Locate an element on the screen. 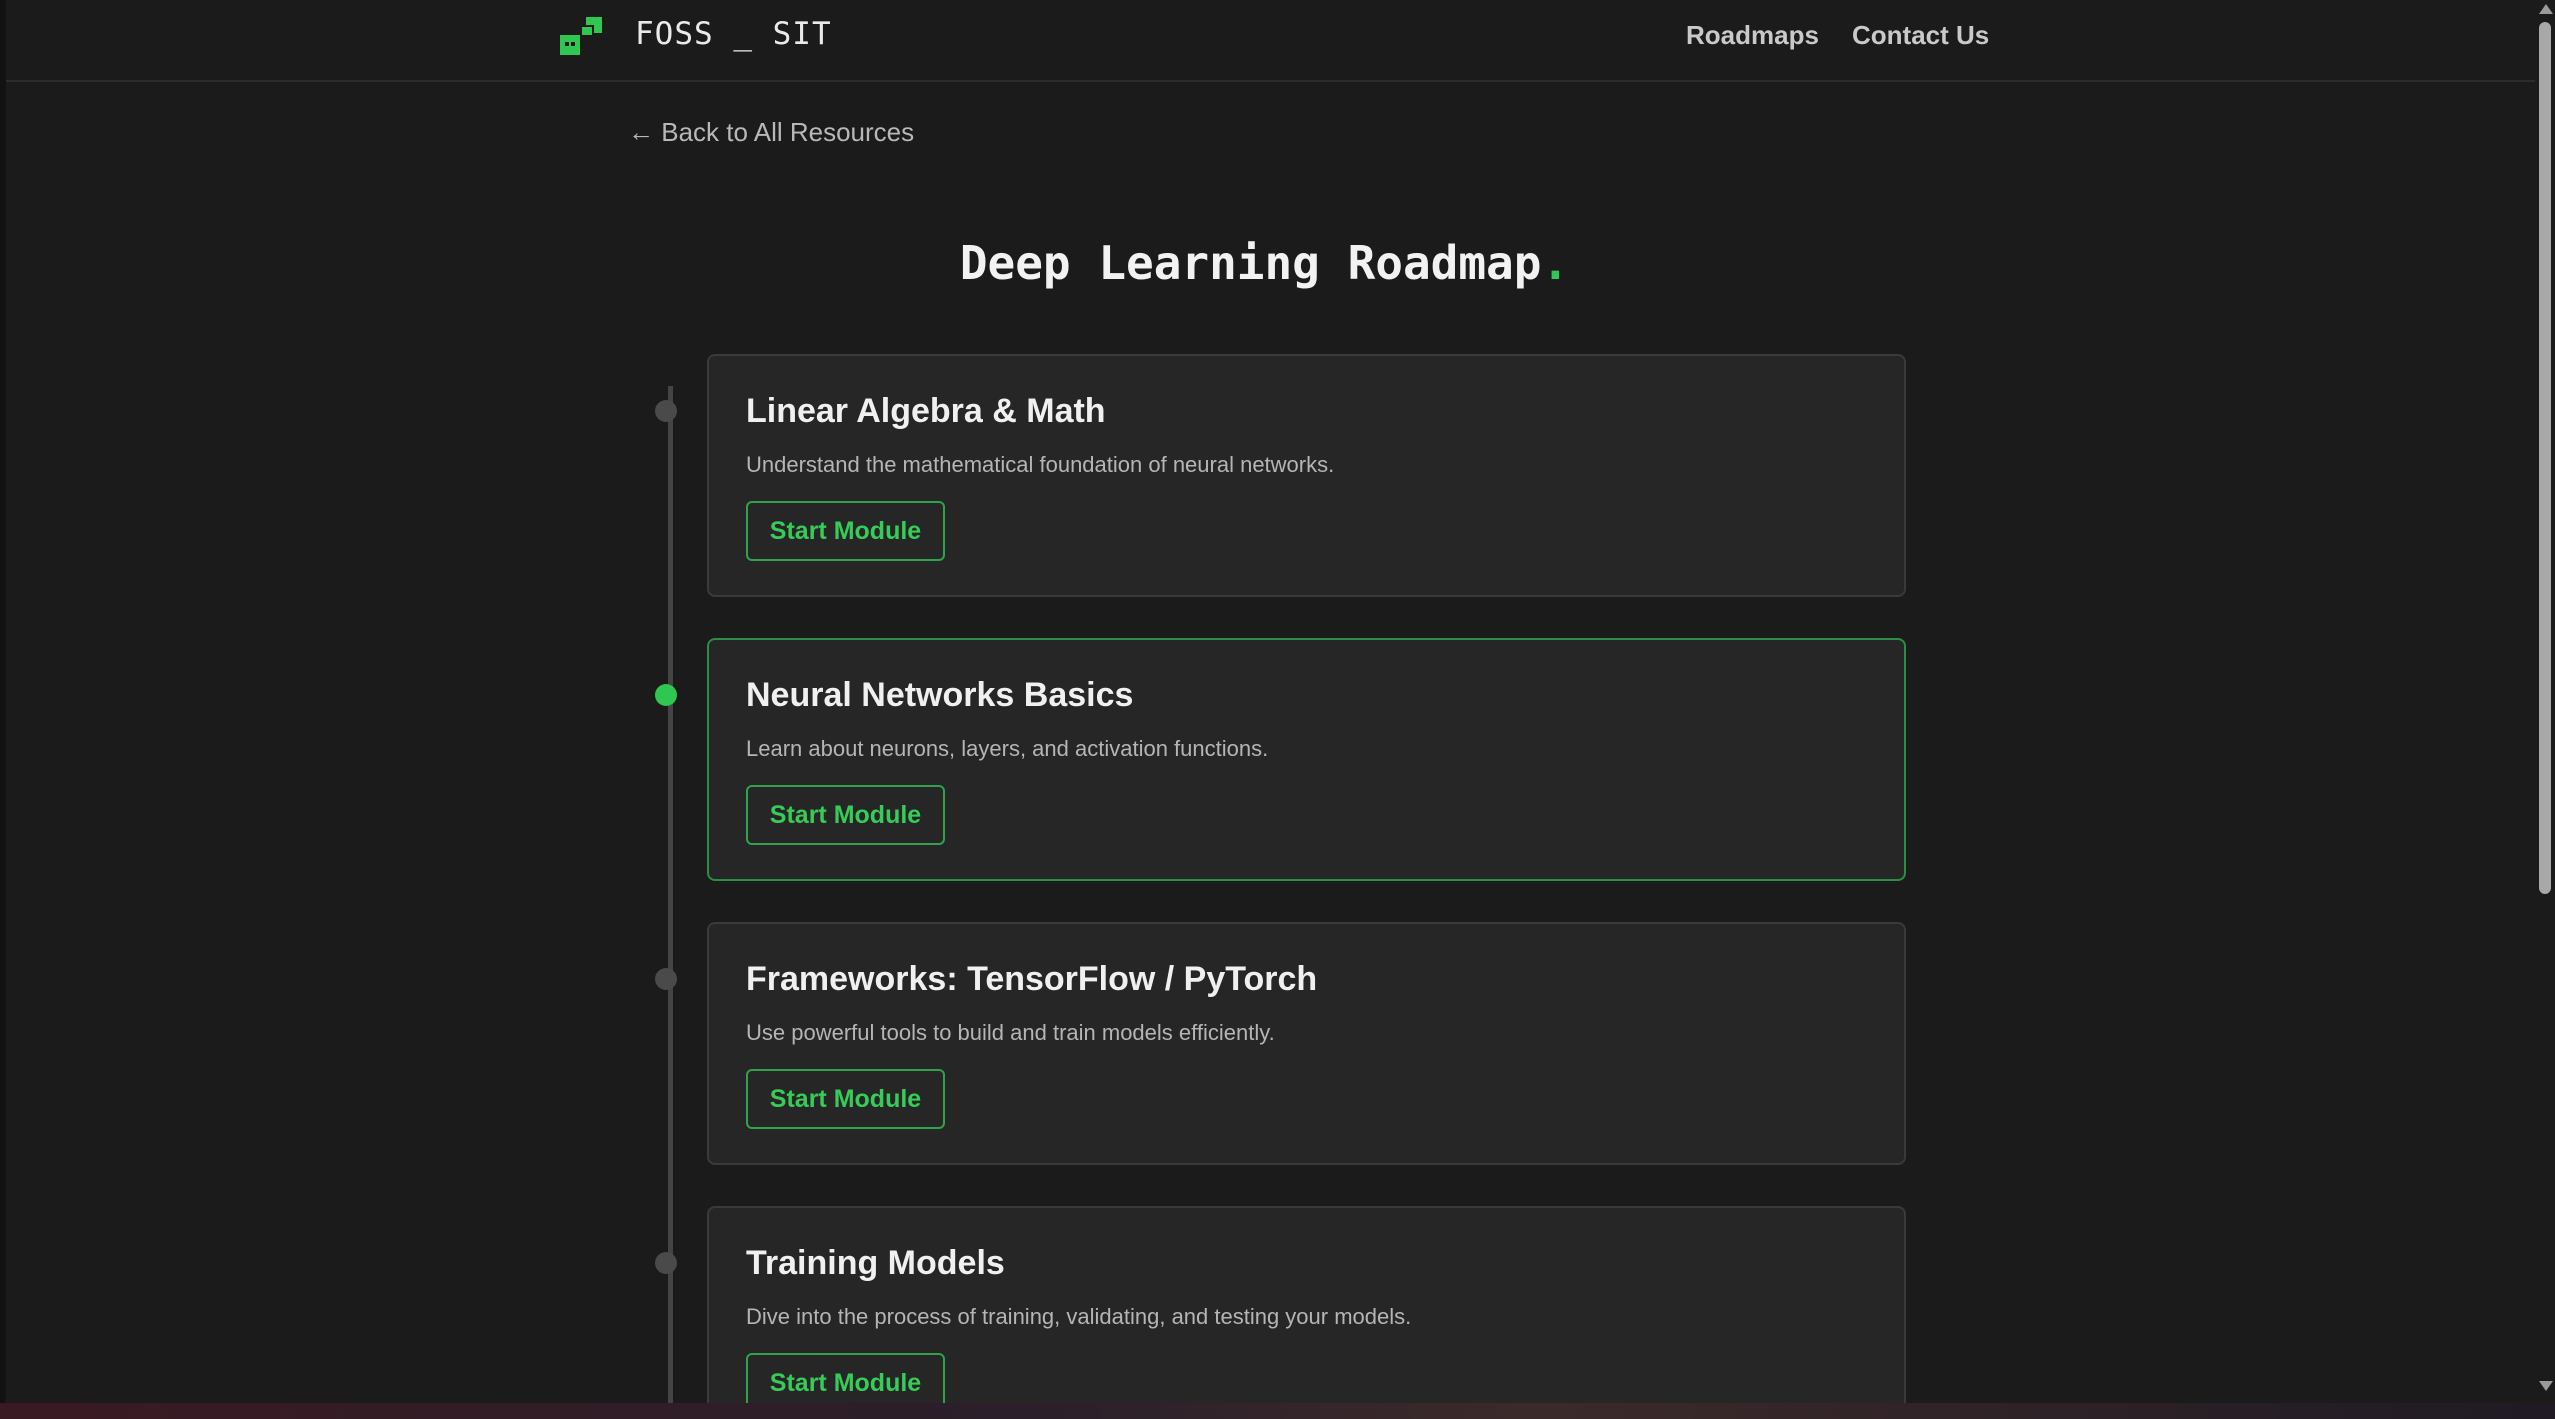 The image size is (2555, 1419). vertical-scrollbar is located at coordinates (2545, 701).